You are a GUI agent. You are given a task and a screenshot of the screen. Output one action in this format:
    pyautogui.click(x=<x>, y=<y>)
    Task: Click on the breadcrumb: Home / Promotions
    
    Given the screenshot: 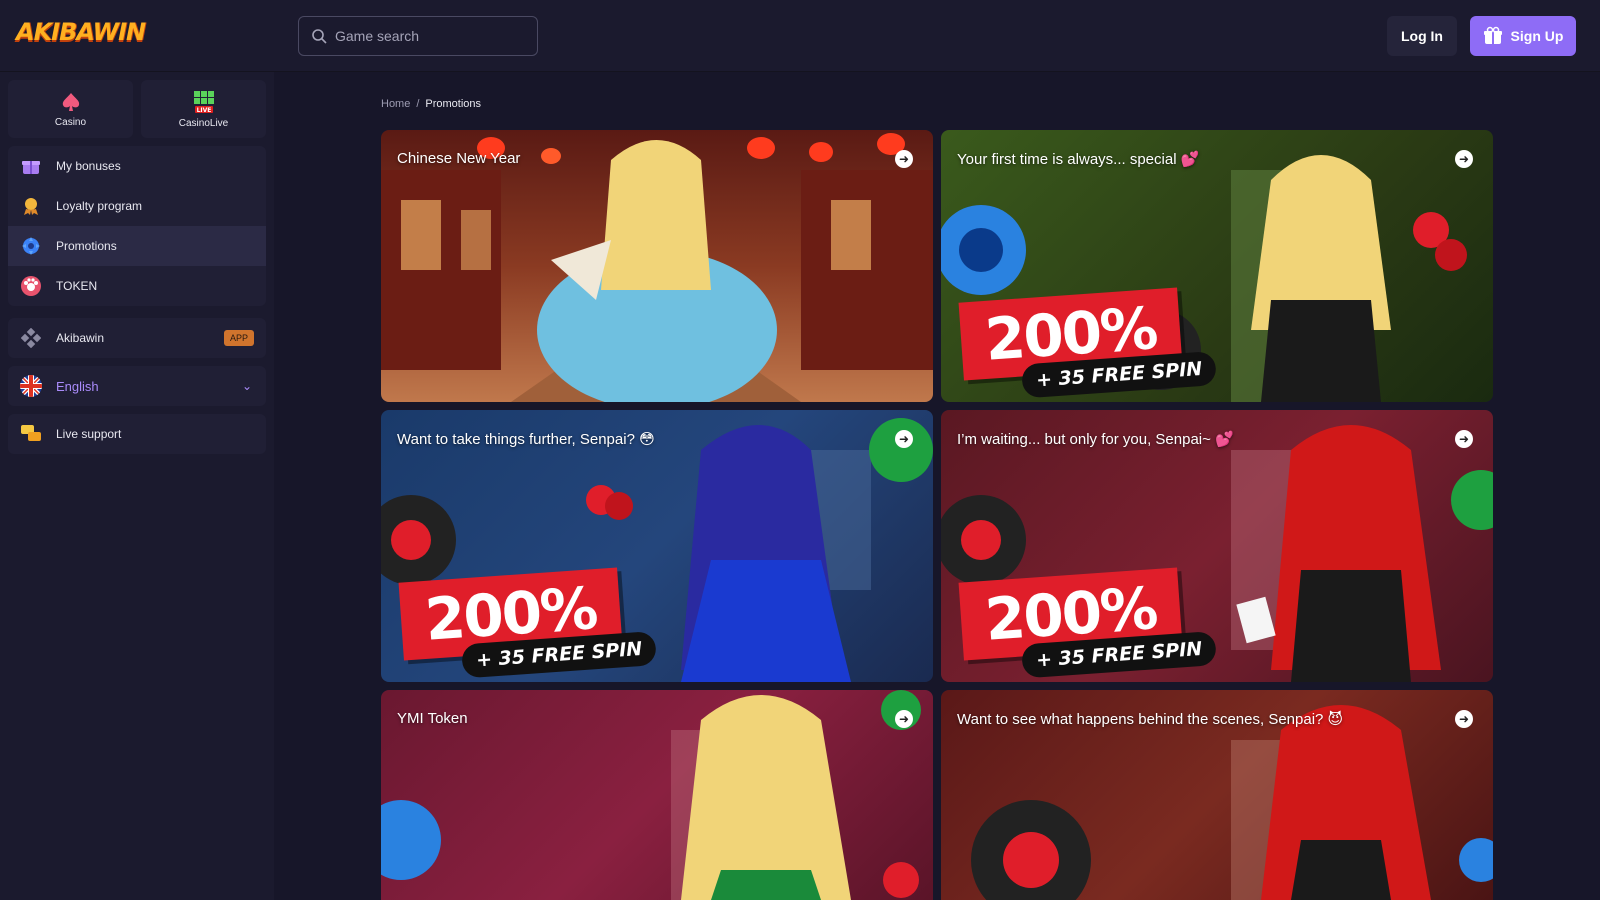 What is the action you would take?
    pyautogui.click(x=431, y=104)
    